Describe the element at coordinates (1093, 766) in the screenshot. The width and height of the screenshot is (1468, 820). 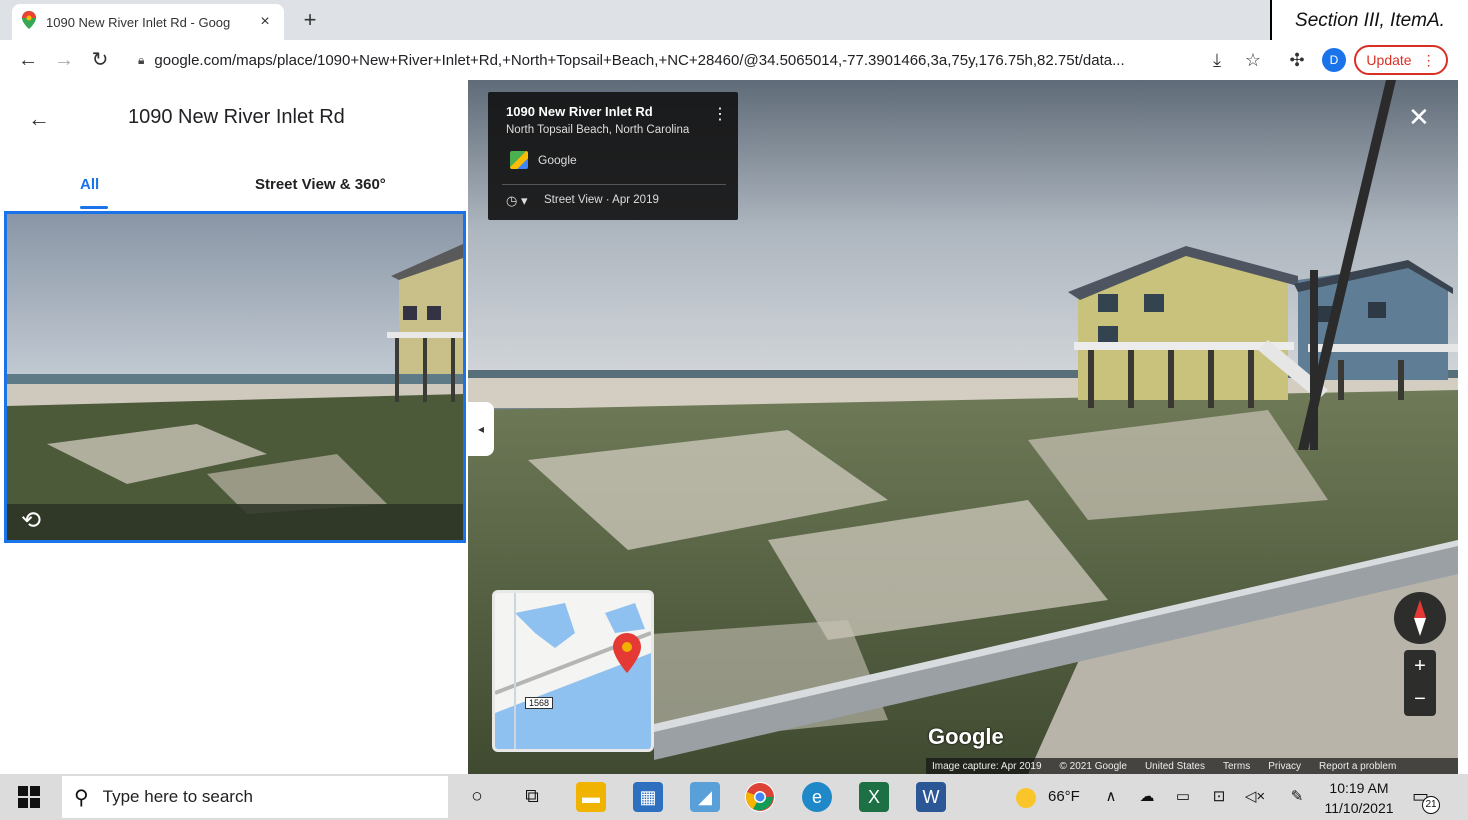
I see `copyright: © 2021 Google` at that location.